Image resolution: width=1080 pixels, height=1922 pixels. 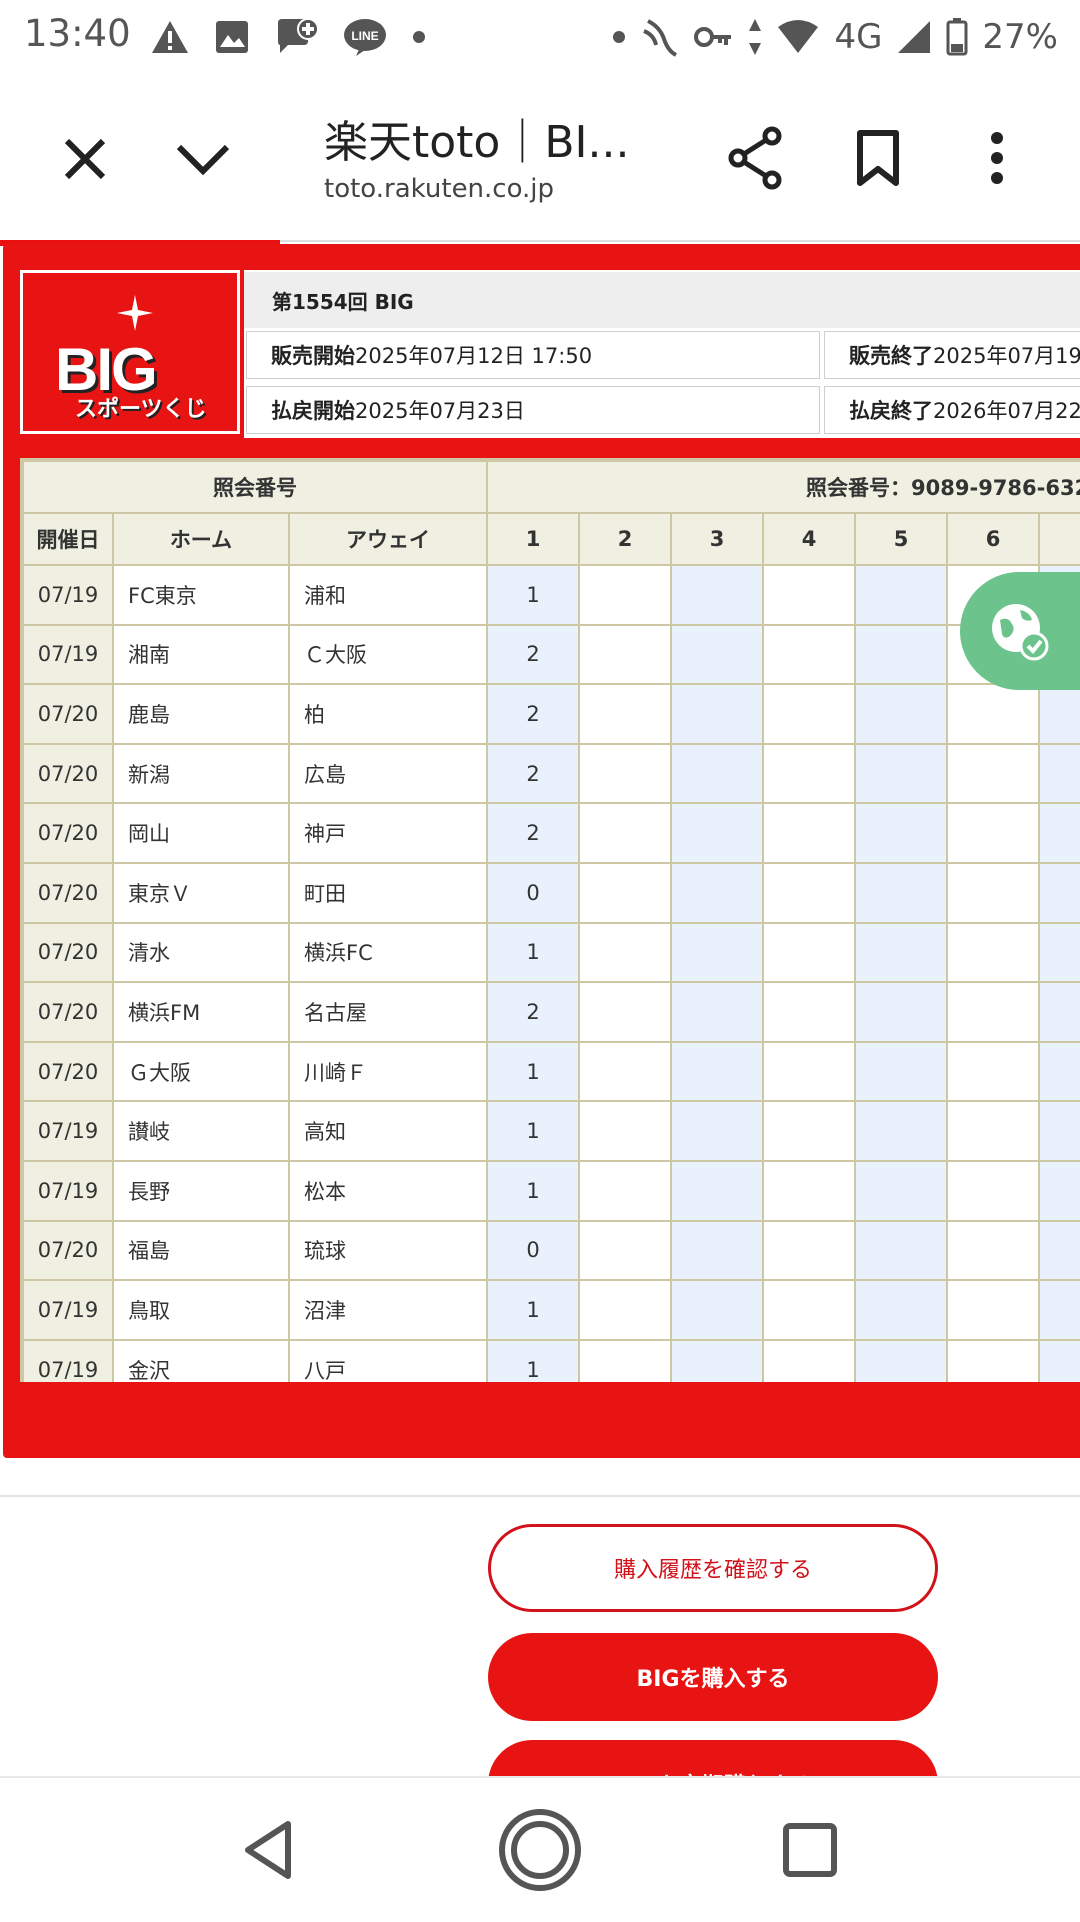 What do you see at coordinates (268, 1850) in the screenshot?
I see `back-icon` at bounding box center [268, 1850].